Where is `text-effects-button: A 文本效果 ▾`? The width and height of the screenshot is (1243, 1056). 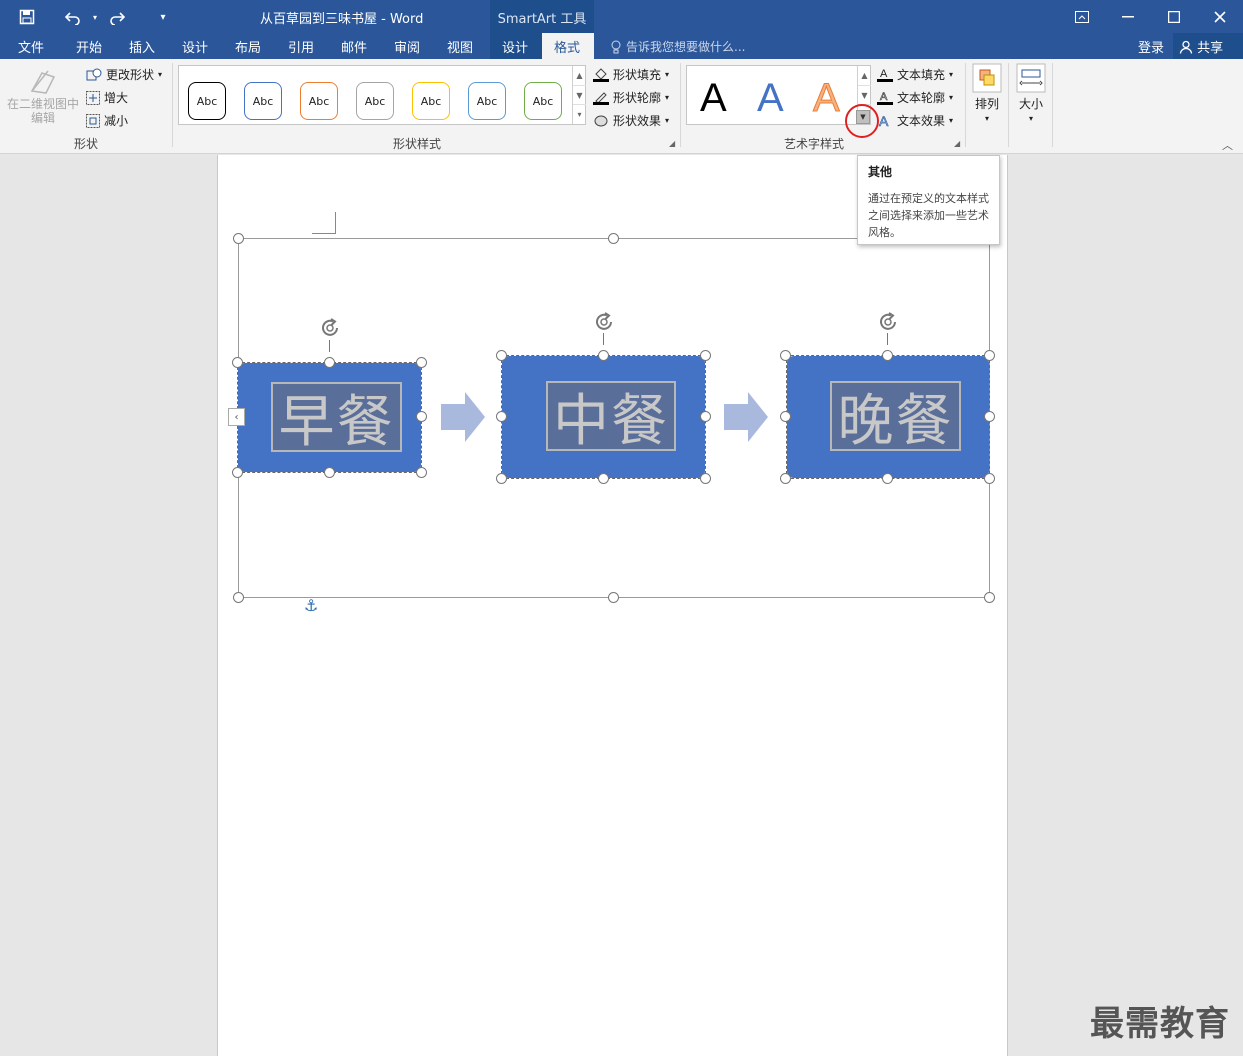 text-effects-button: A 文本效果 ▾ is located at coordinates (915, 120).